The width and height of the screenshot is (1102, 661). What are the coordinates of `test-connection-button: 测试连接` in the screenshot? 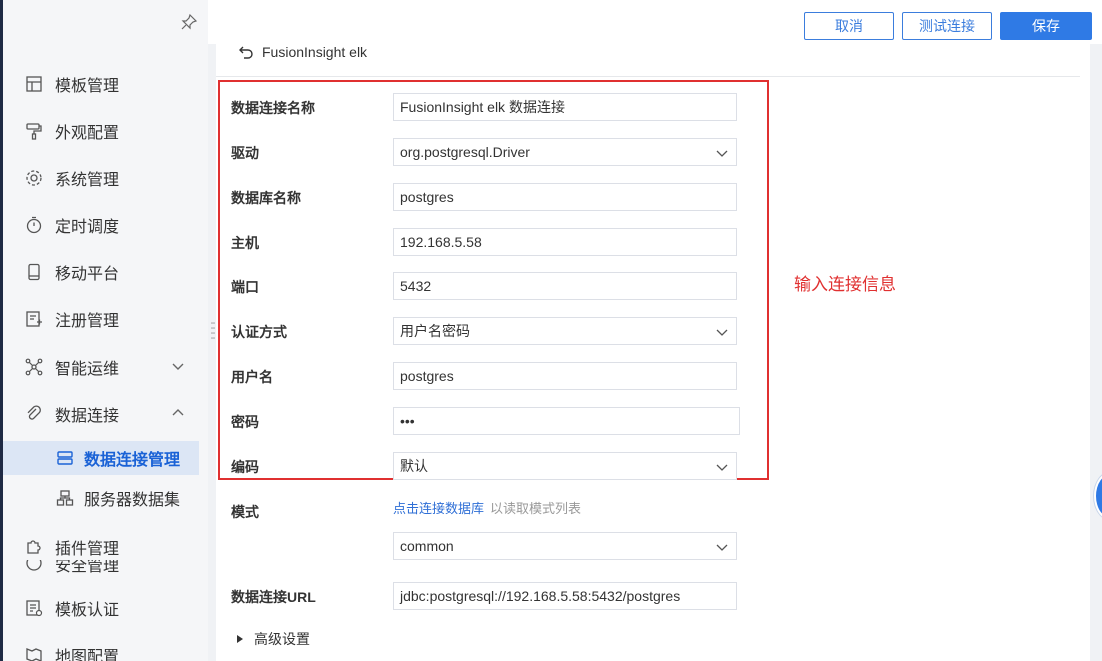 It's located at (947, 26).